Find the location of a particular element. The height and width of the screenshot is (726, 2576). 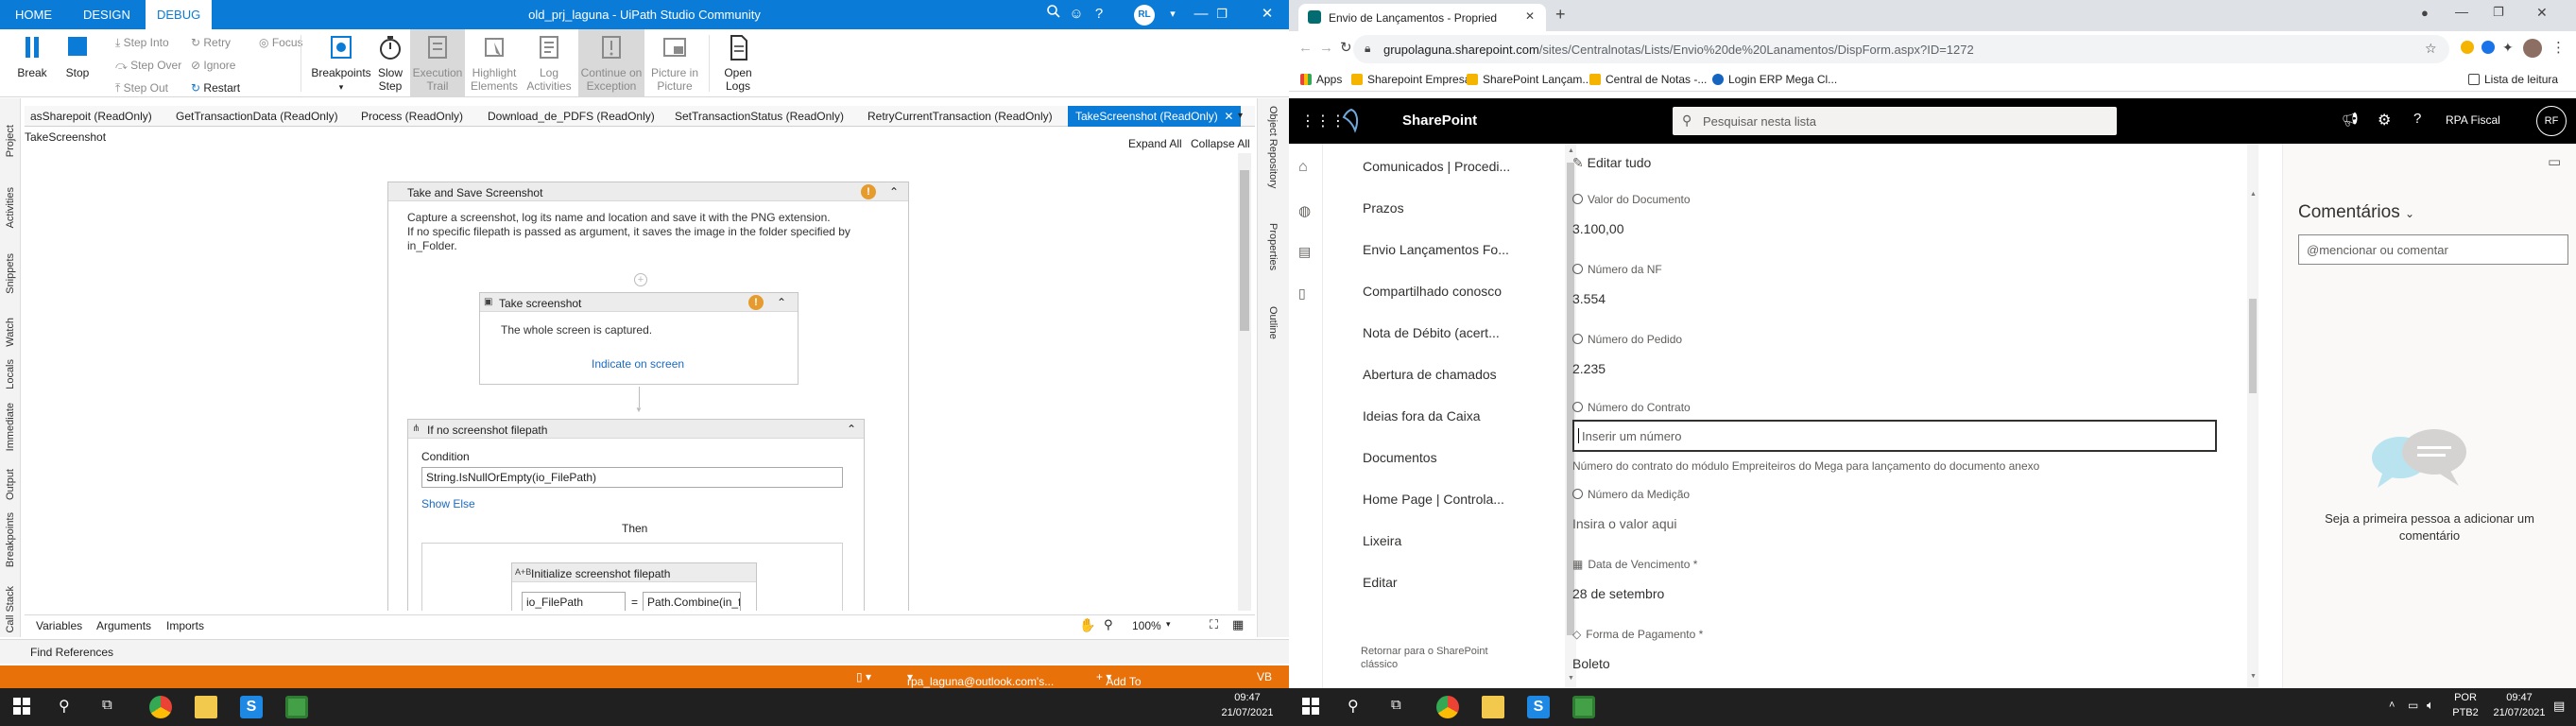

picture-in-picture-button: Picture in Picture is located at coordinates (674, 63).